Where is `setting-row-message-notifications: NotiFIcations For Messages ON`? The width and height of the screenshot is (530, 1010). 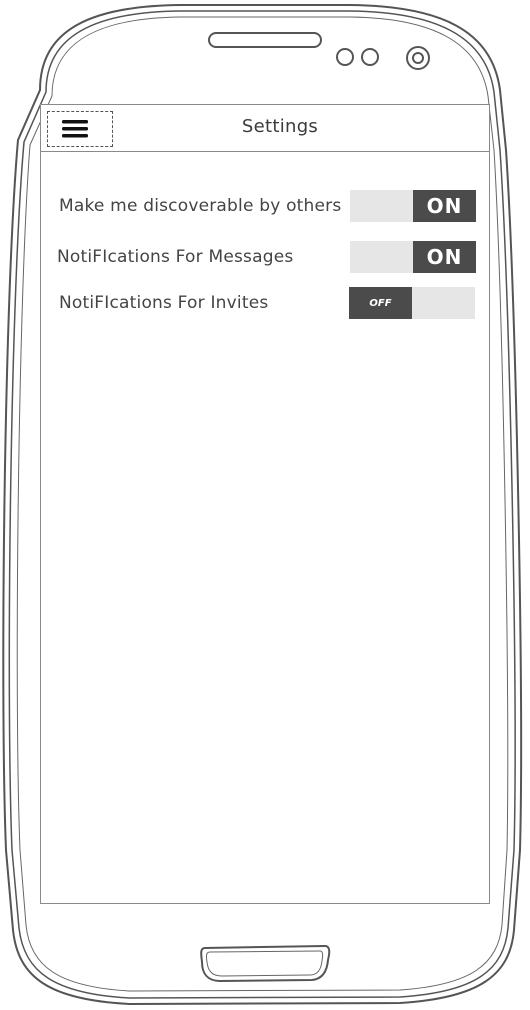 setting-row-message-notifications: NotiFIcations For Messages ON is located at coordinates (265, 258).